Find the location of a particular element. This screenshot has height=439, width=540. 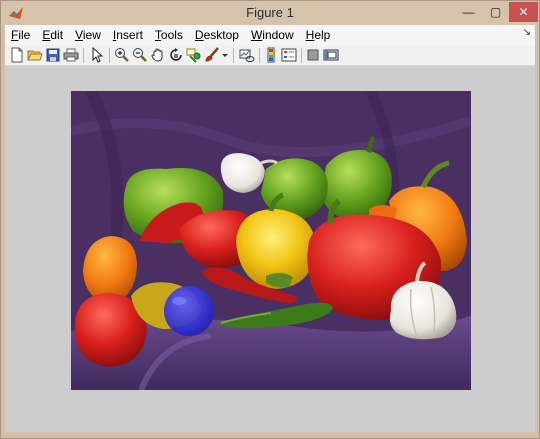

brush-icon is located at coordinates (212, 55).